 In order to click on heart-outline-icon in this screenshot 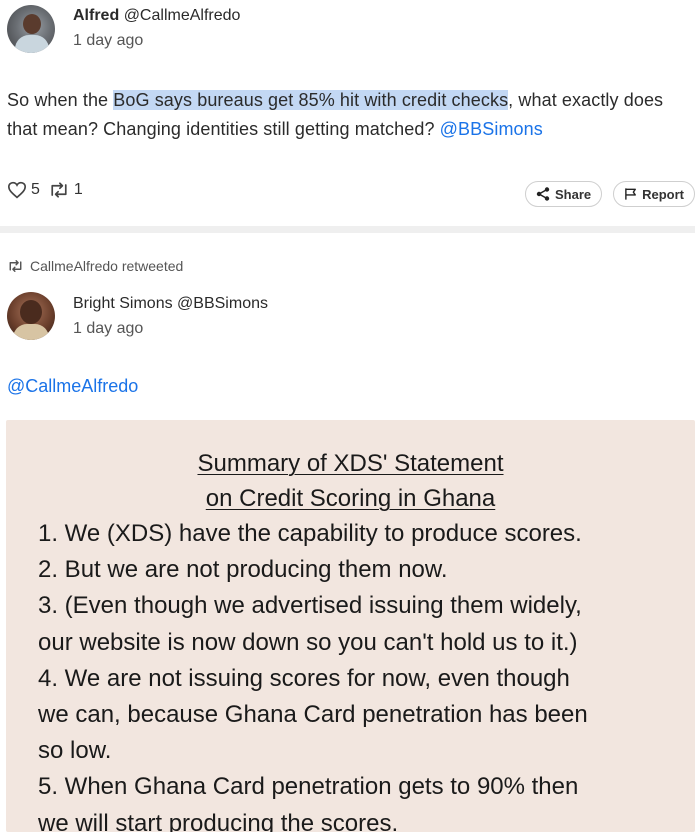, I will do `click(17, 190)`.